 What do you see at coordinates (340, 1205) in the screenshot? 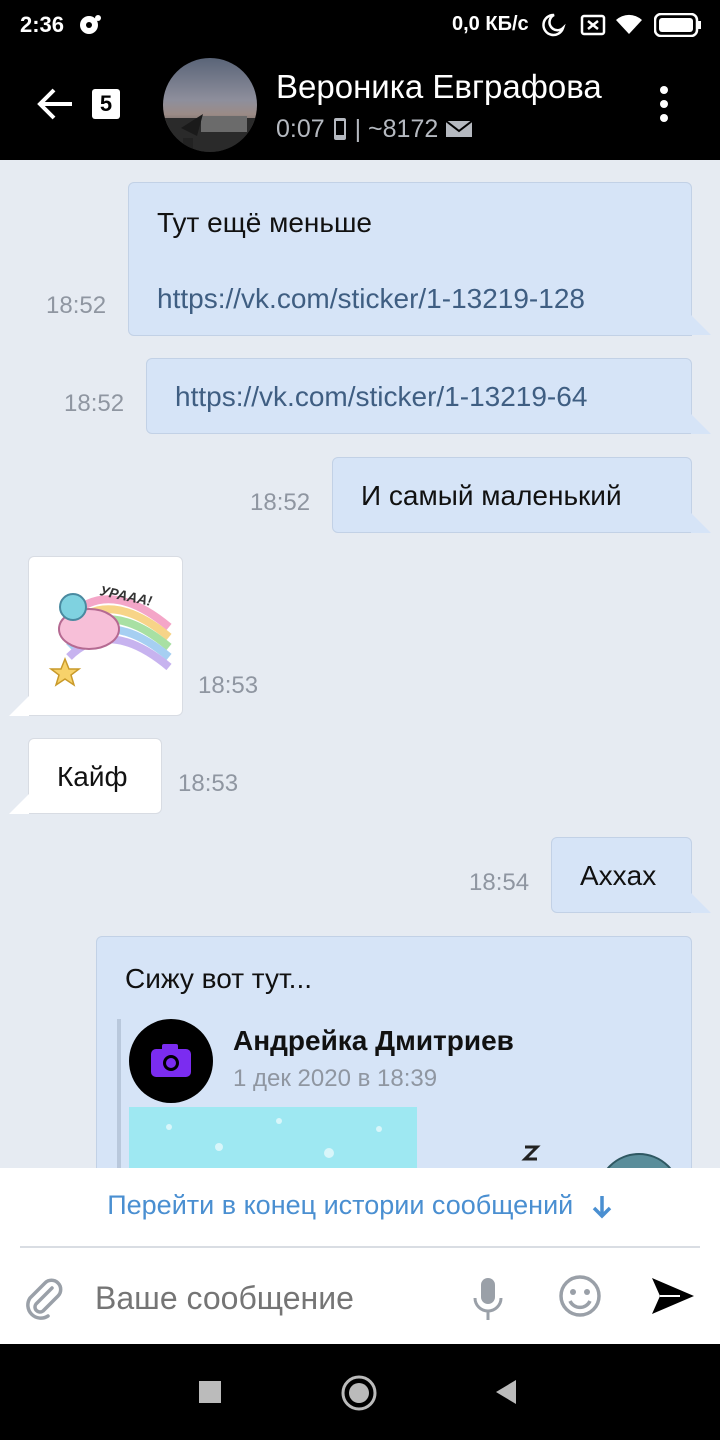
I see `jump-to-end-label: Перейти в конец истории сообщений` at bounding box center [340, 1205].